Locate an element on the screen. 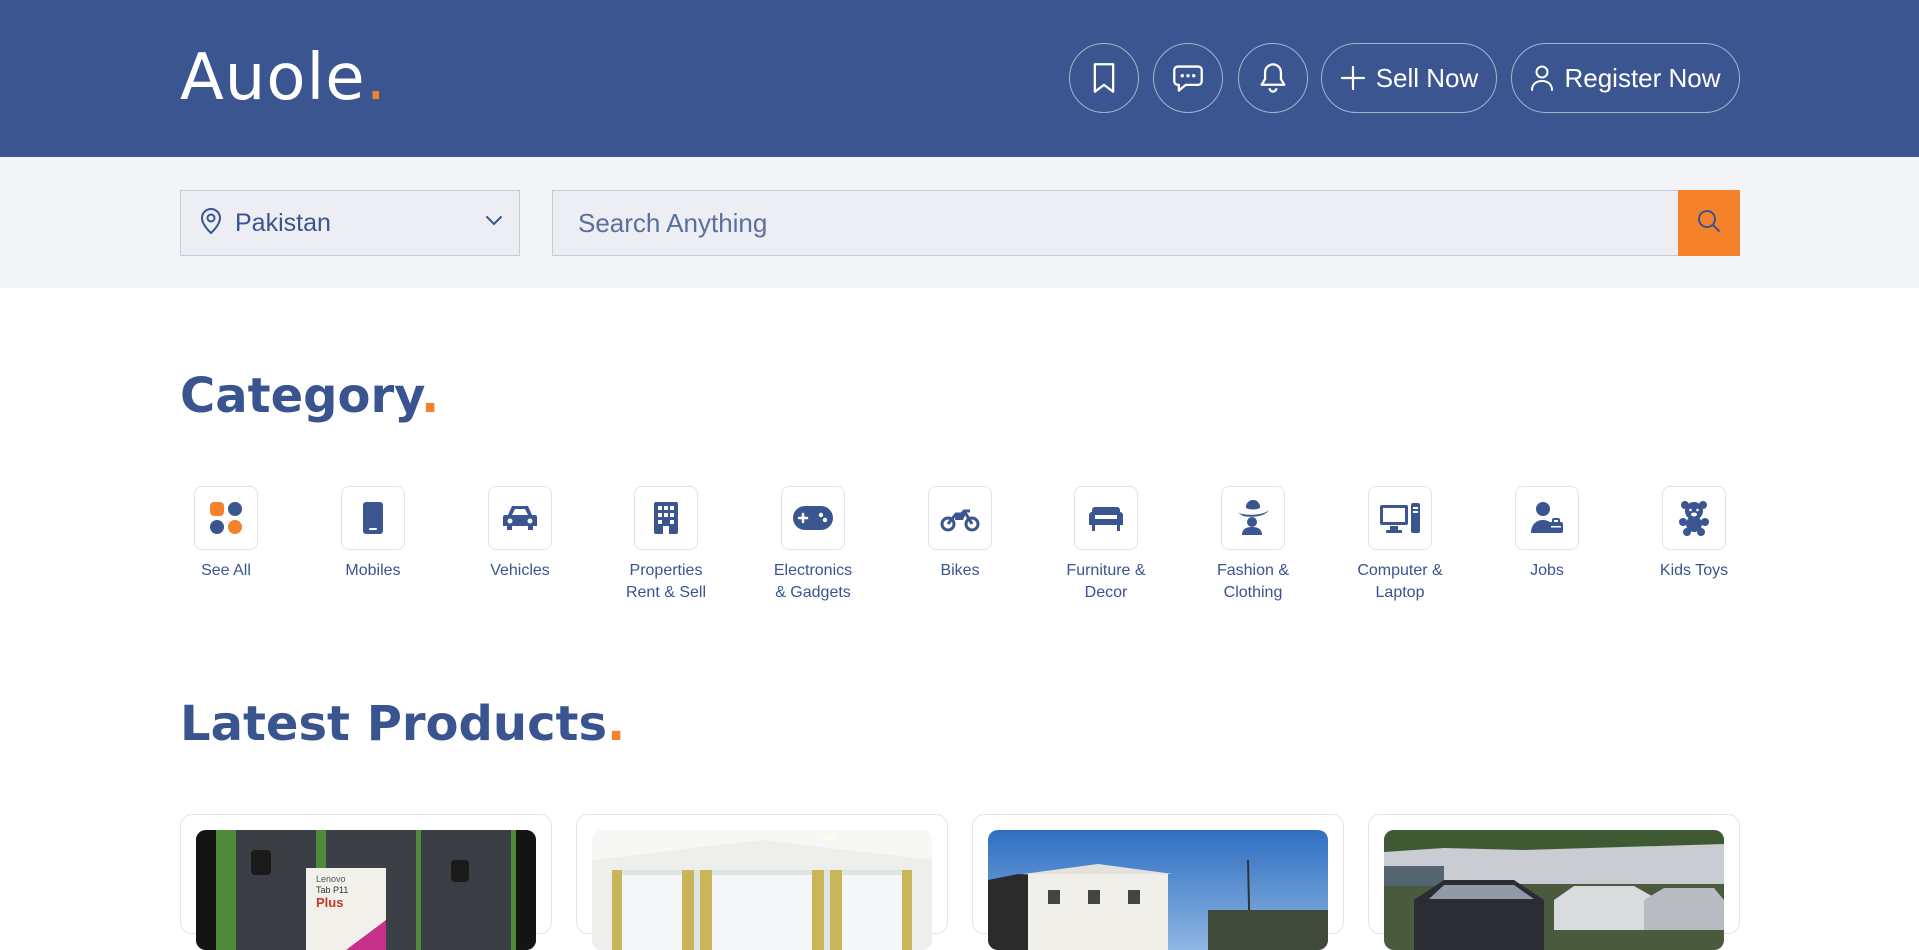 The height and width of the screenshot is (950, 1919). saved-button is located at coordinates (1104, 78).